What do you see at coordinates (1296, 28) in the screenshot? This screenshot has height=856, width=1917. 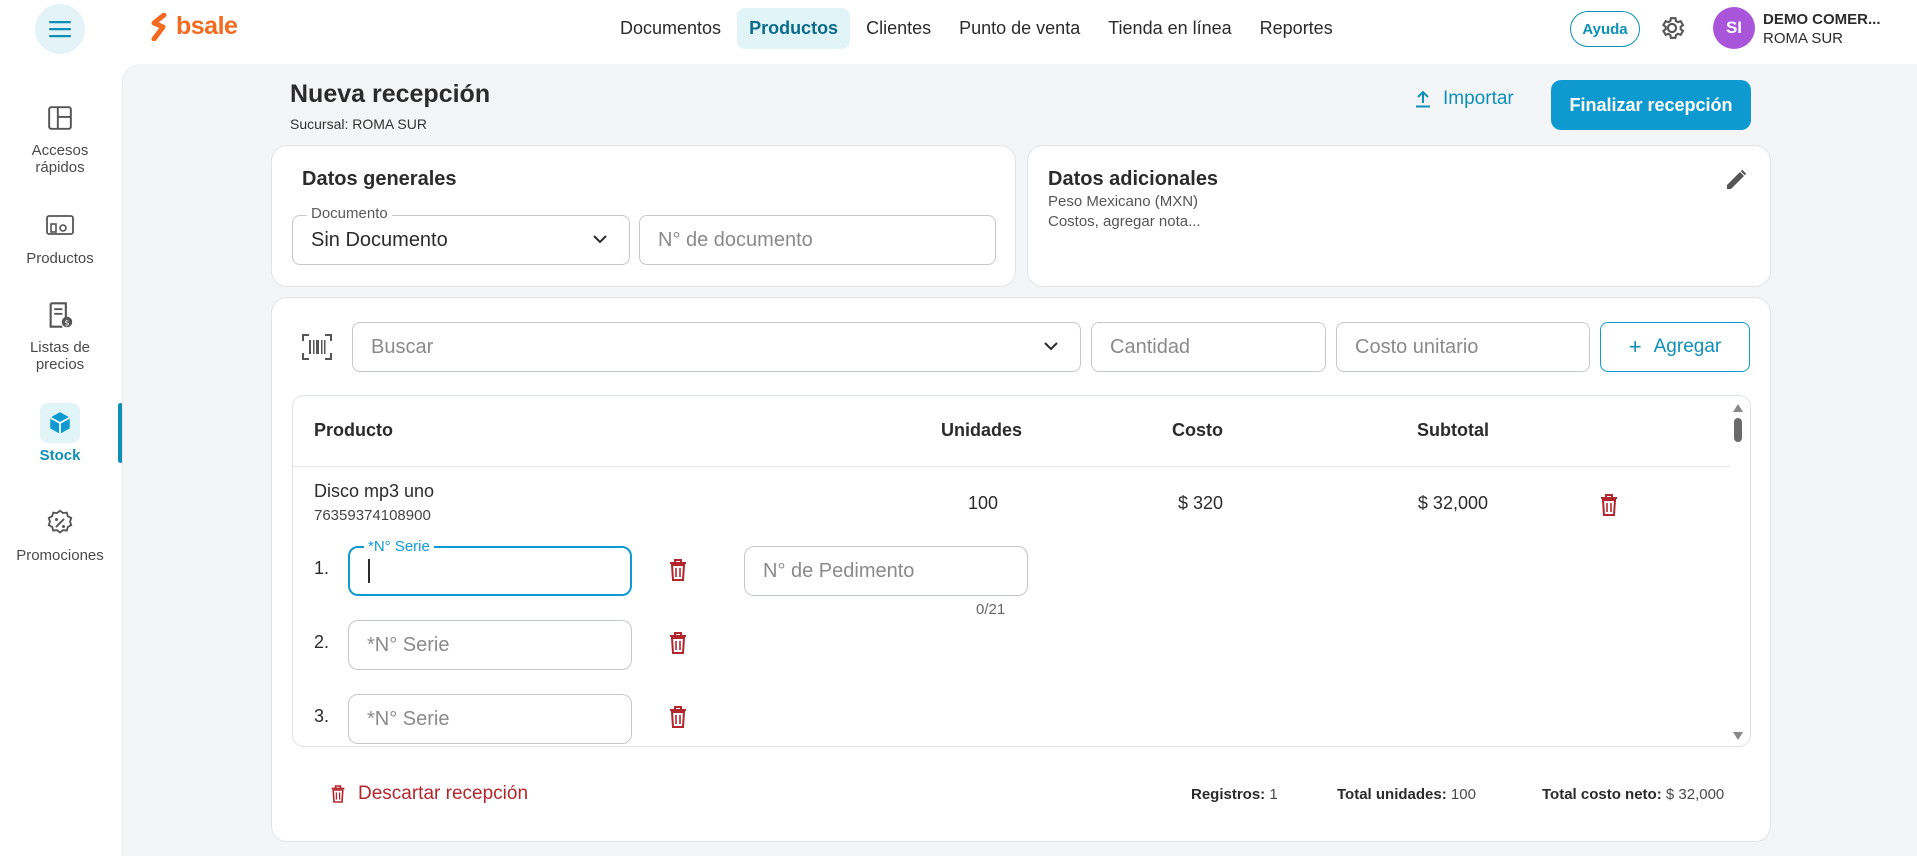 I see `nav-reportes: Reportes` at bounding box center [1296, 28].